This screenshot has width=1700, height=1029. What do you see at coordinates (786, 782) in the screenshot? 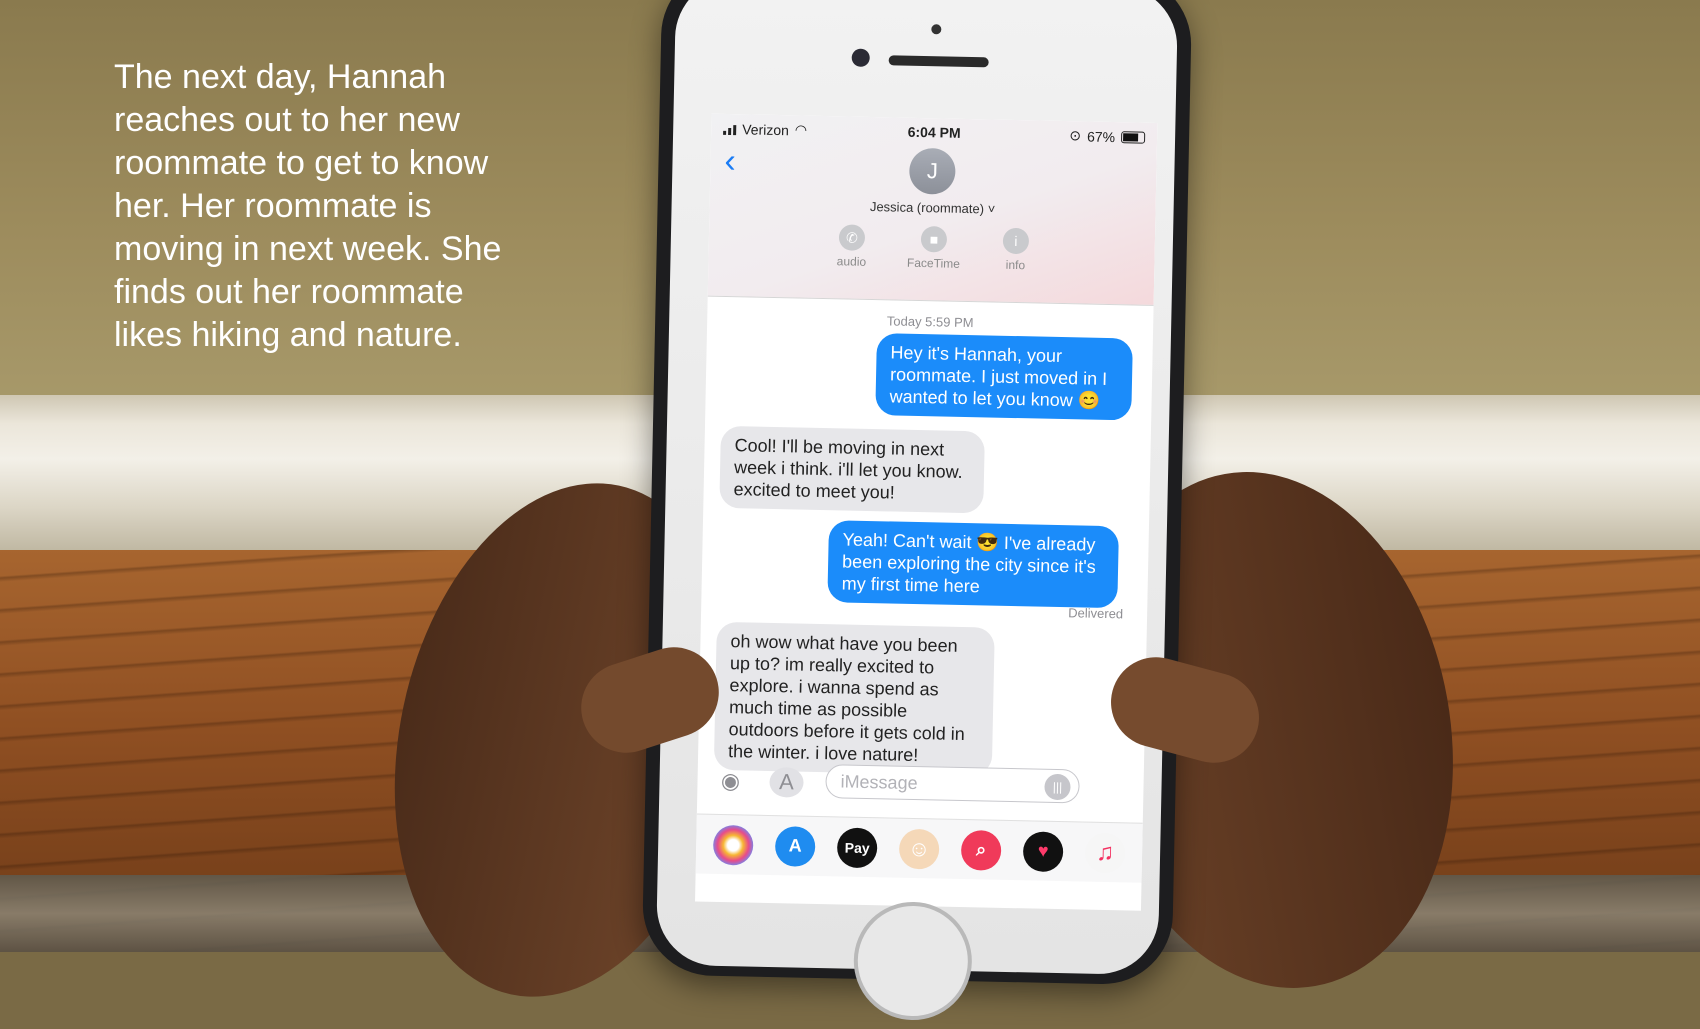
I see `app-store-toggle-icon: A` at bounding box center [786, 782].